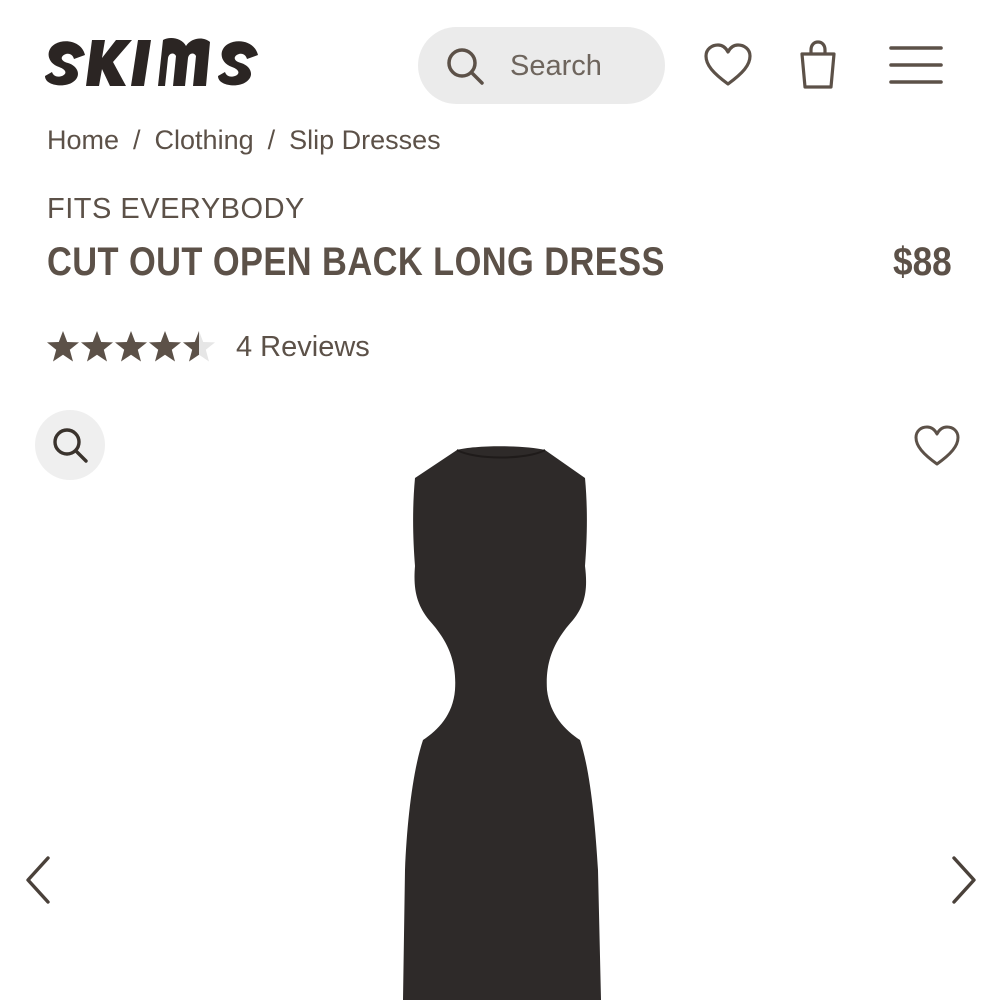 This screenshot has width=1000, height=1000. I want to click on hamburger-menu-icon, so click(916, 65).